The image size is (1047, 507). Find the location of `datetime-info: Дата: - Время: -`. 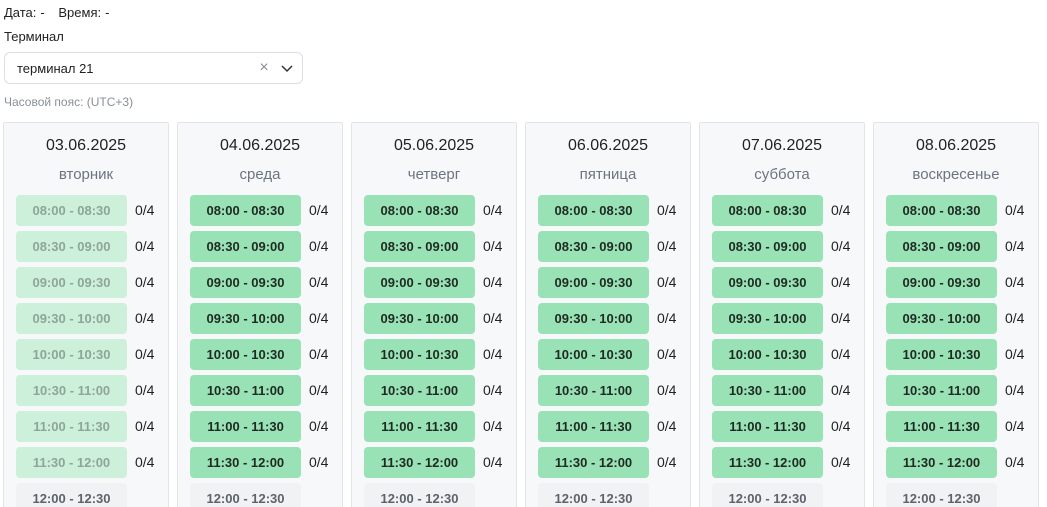

datetime-info: Дата: - Время: - is located at coordinates (58, 12).